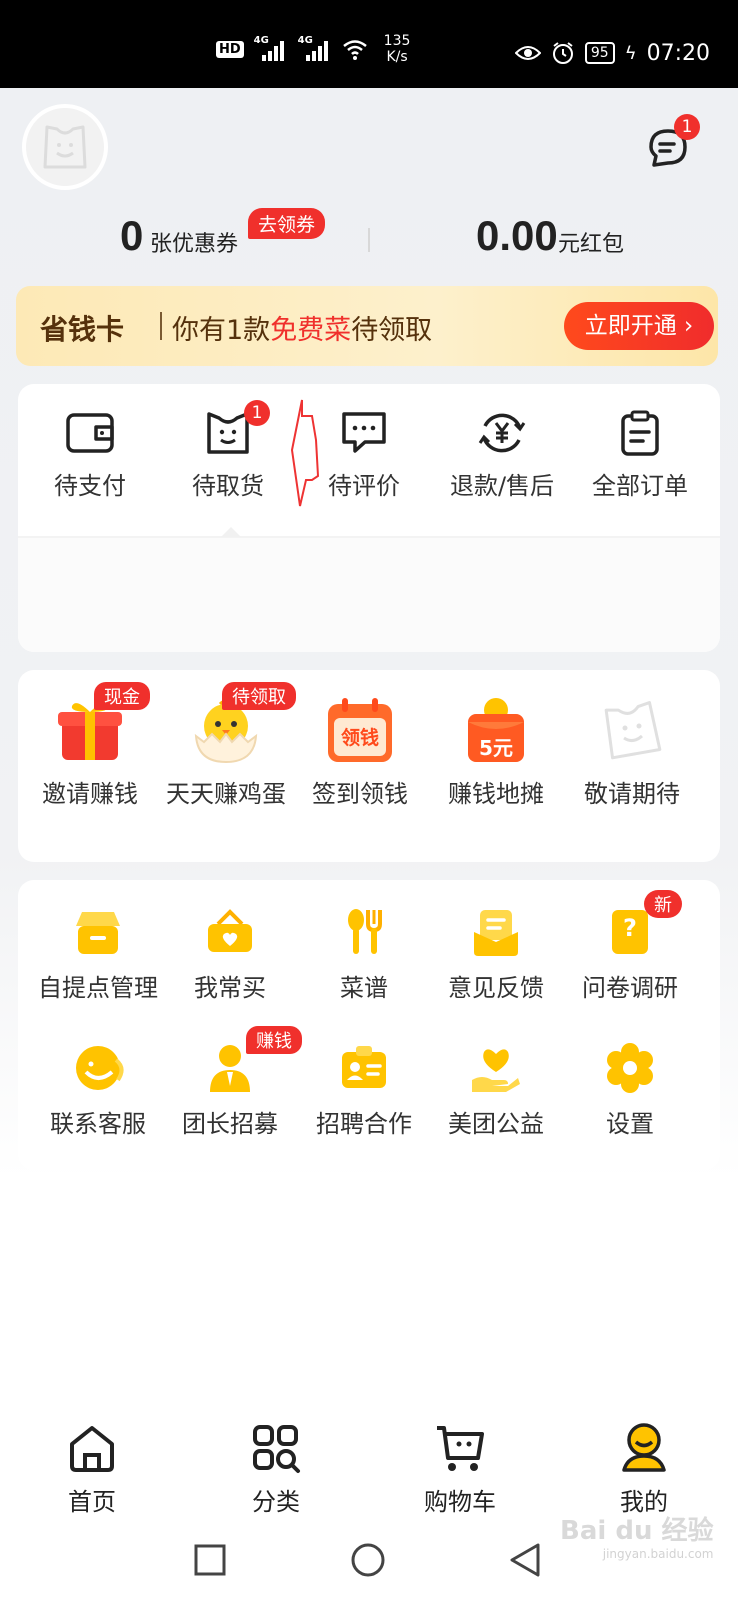 This screenshot has height=1600, width=738. I want to click on tab-pointer, so click(231, 532).